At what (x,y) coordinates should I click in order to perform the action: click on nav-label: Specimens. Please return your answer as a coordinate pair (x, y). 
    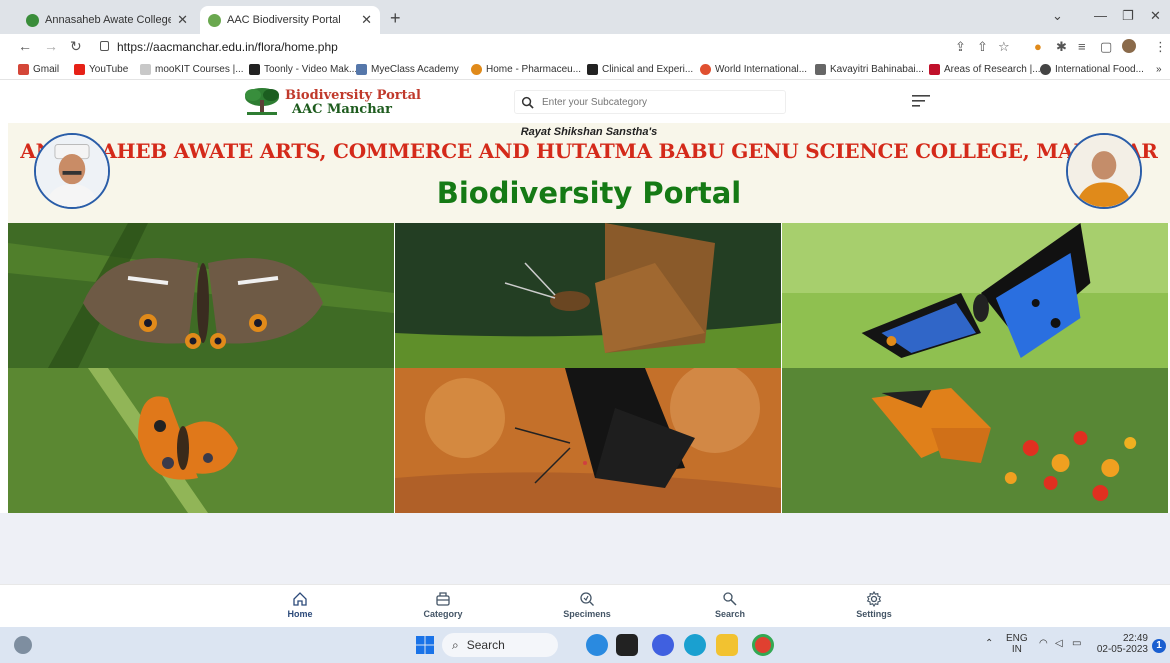
    Looking at the image, I should click on (587, 614).